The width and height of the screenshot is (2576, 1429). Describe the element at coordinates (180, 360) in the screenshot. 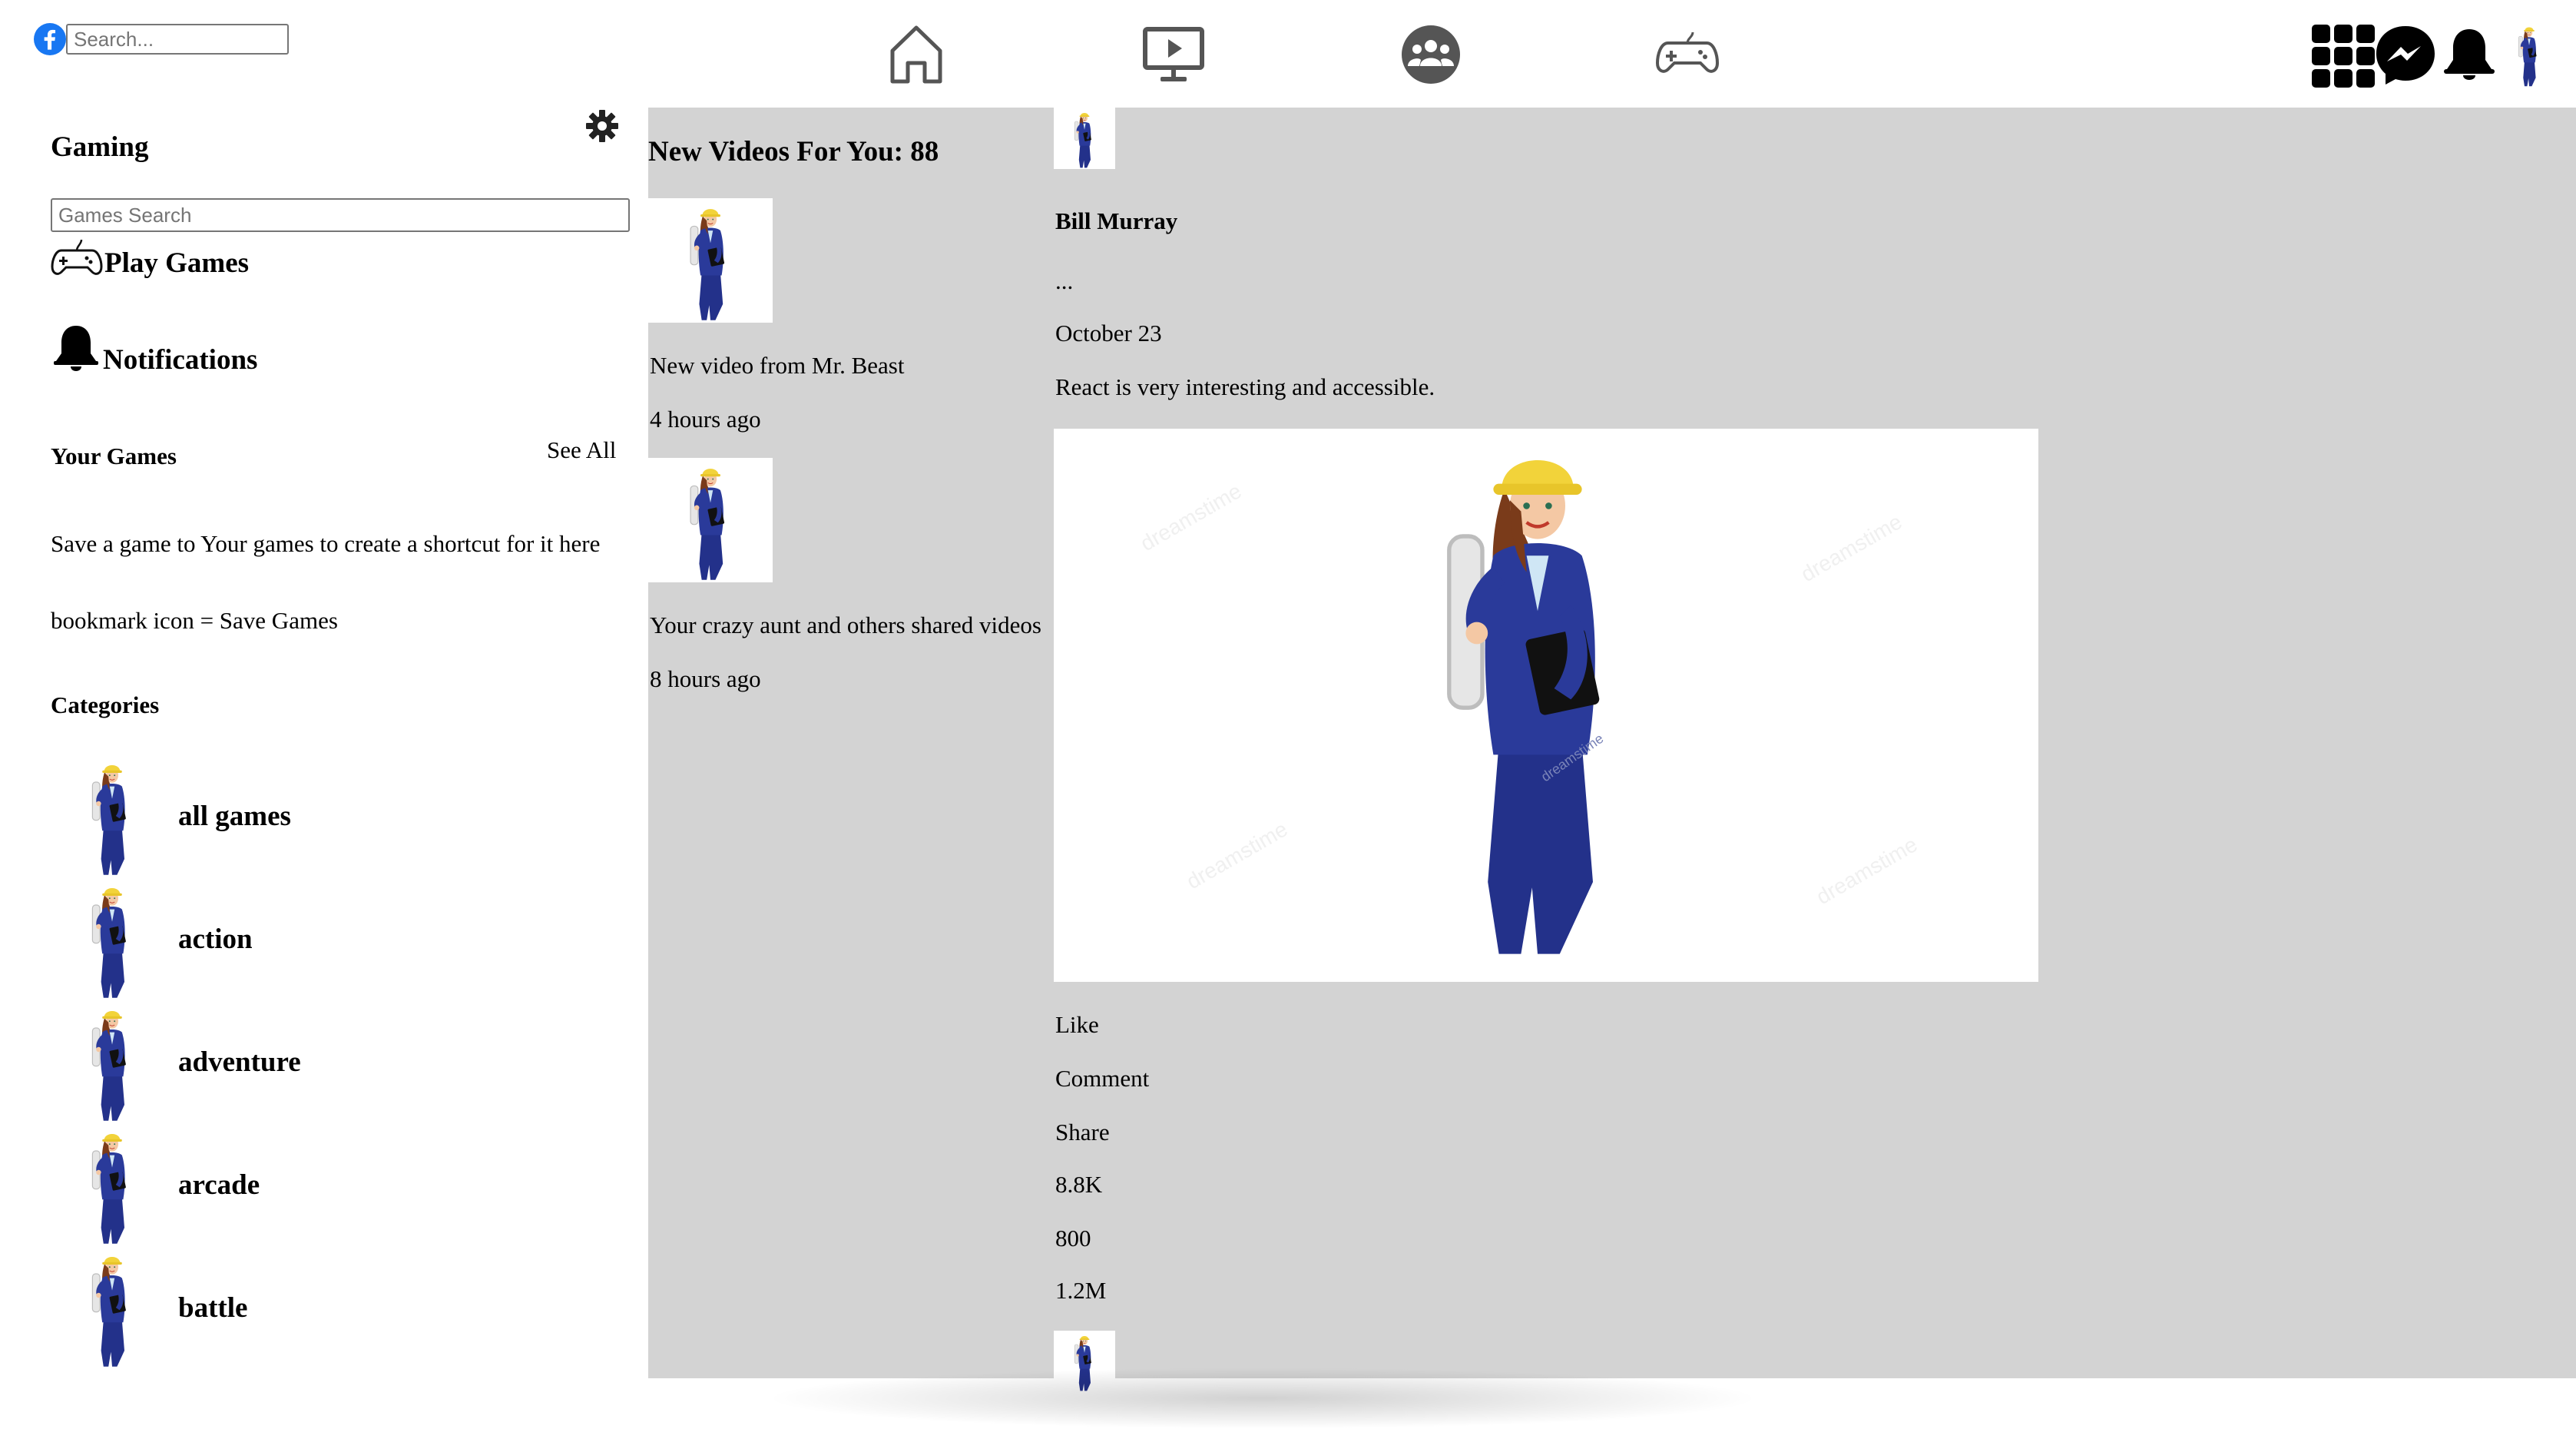

I see `sidebar-item-label: Notifications` at that location.